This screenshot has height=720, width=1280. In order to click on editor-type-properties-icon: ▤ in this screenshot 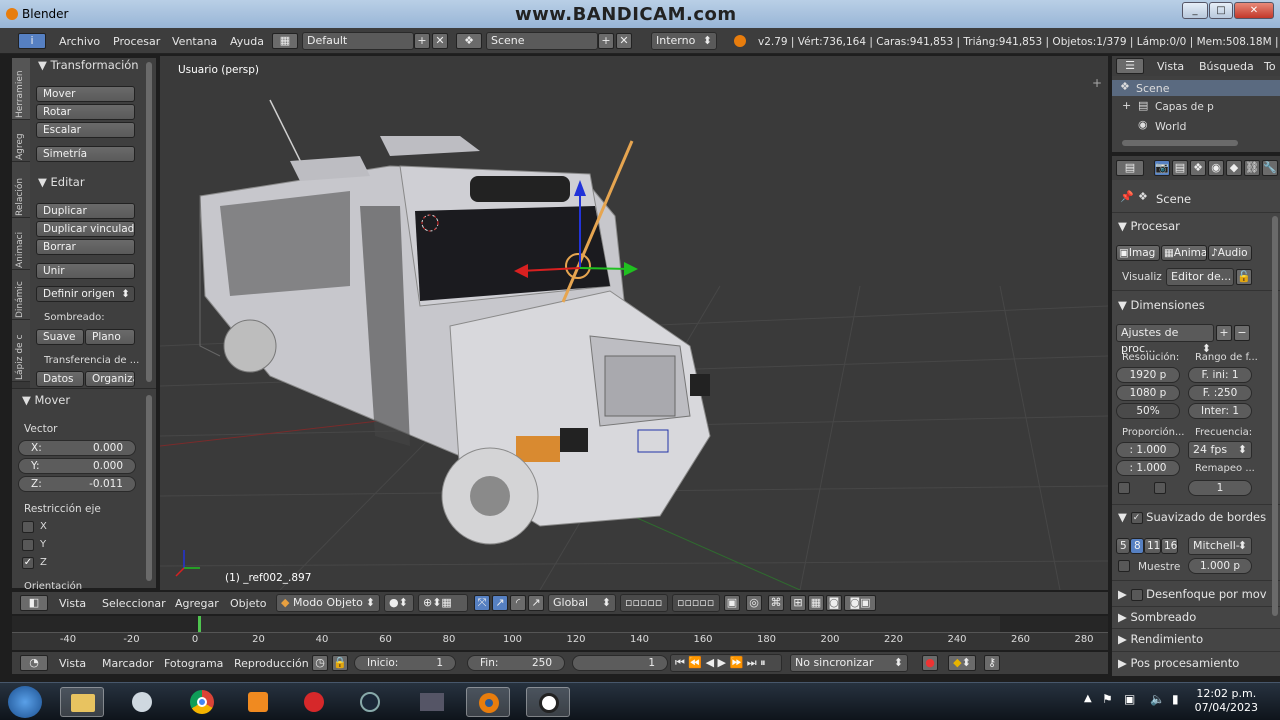, I will do `click(1130, 168)`.